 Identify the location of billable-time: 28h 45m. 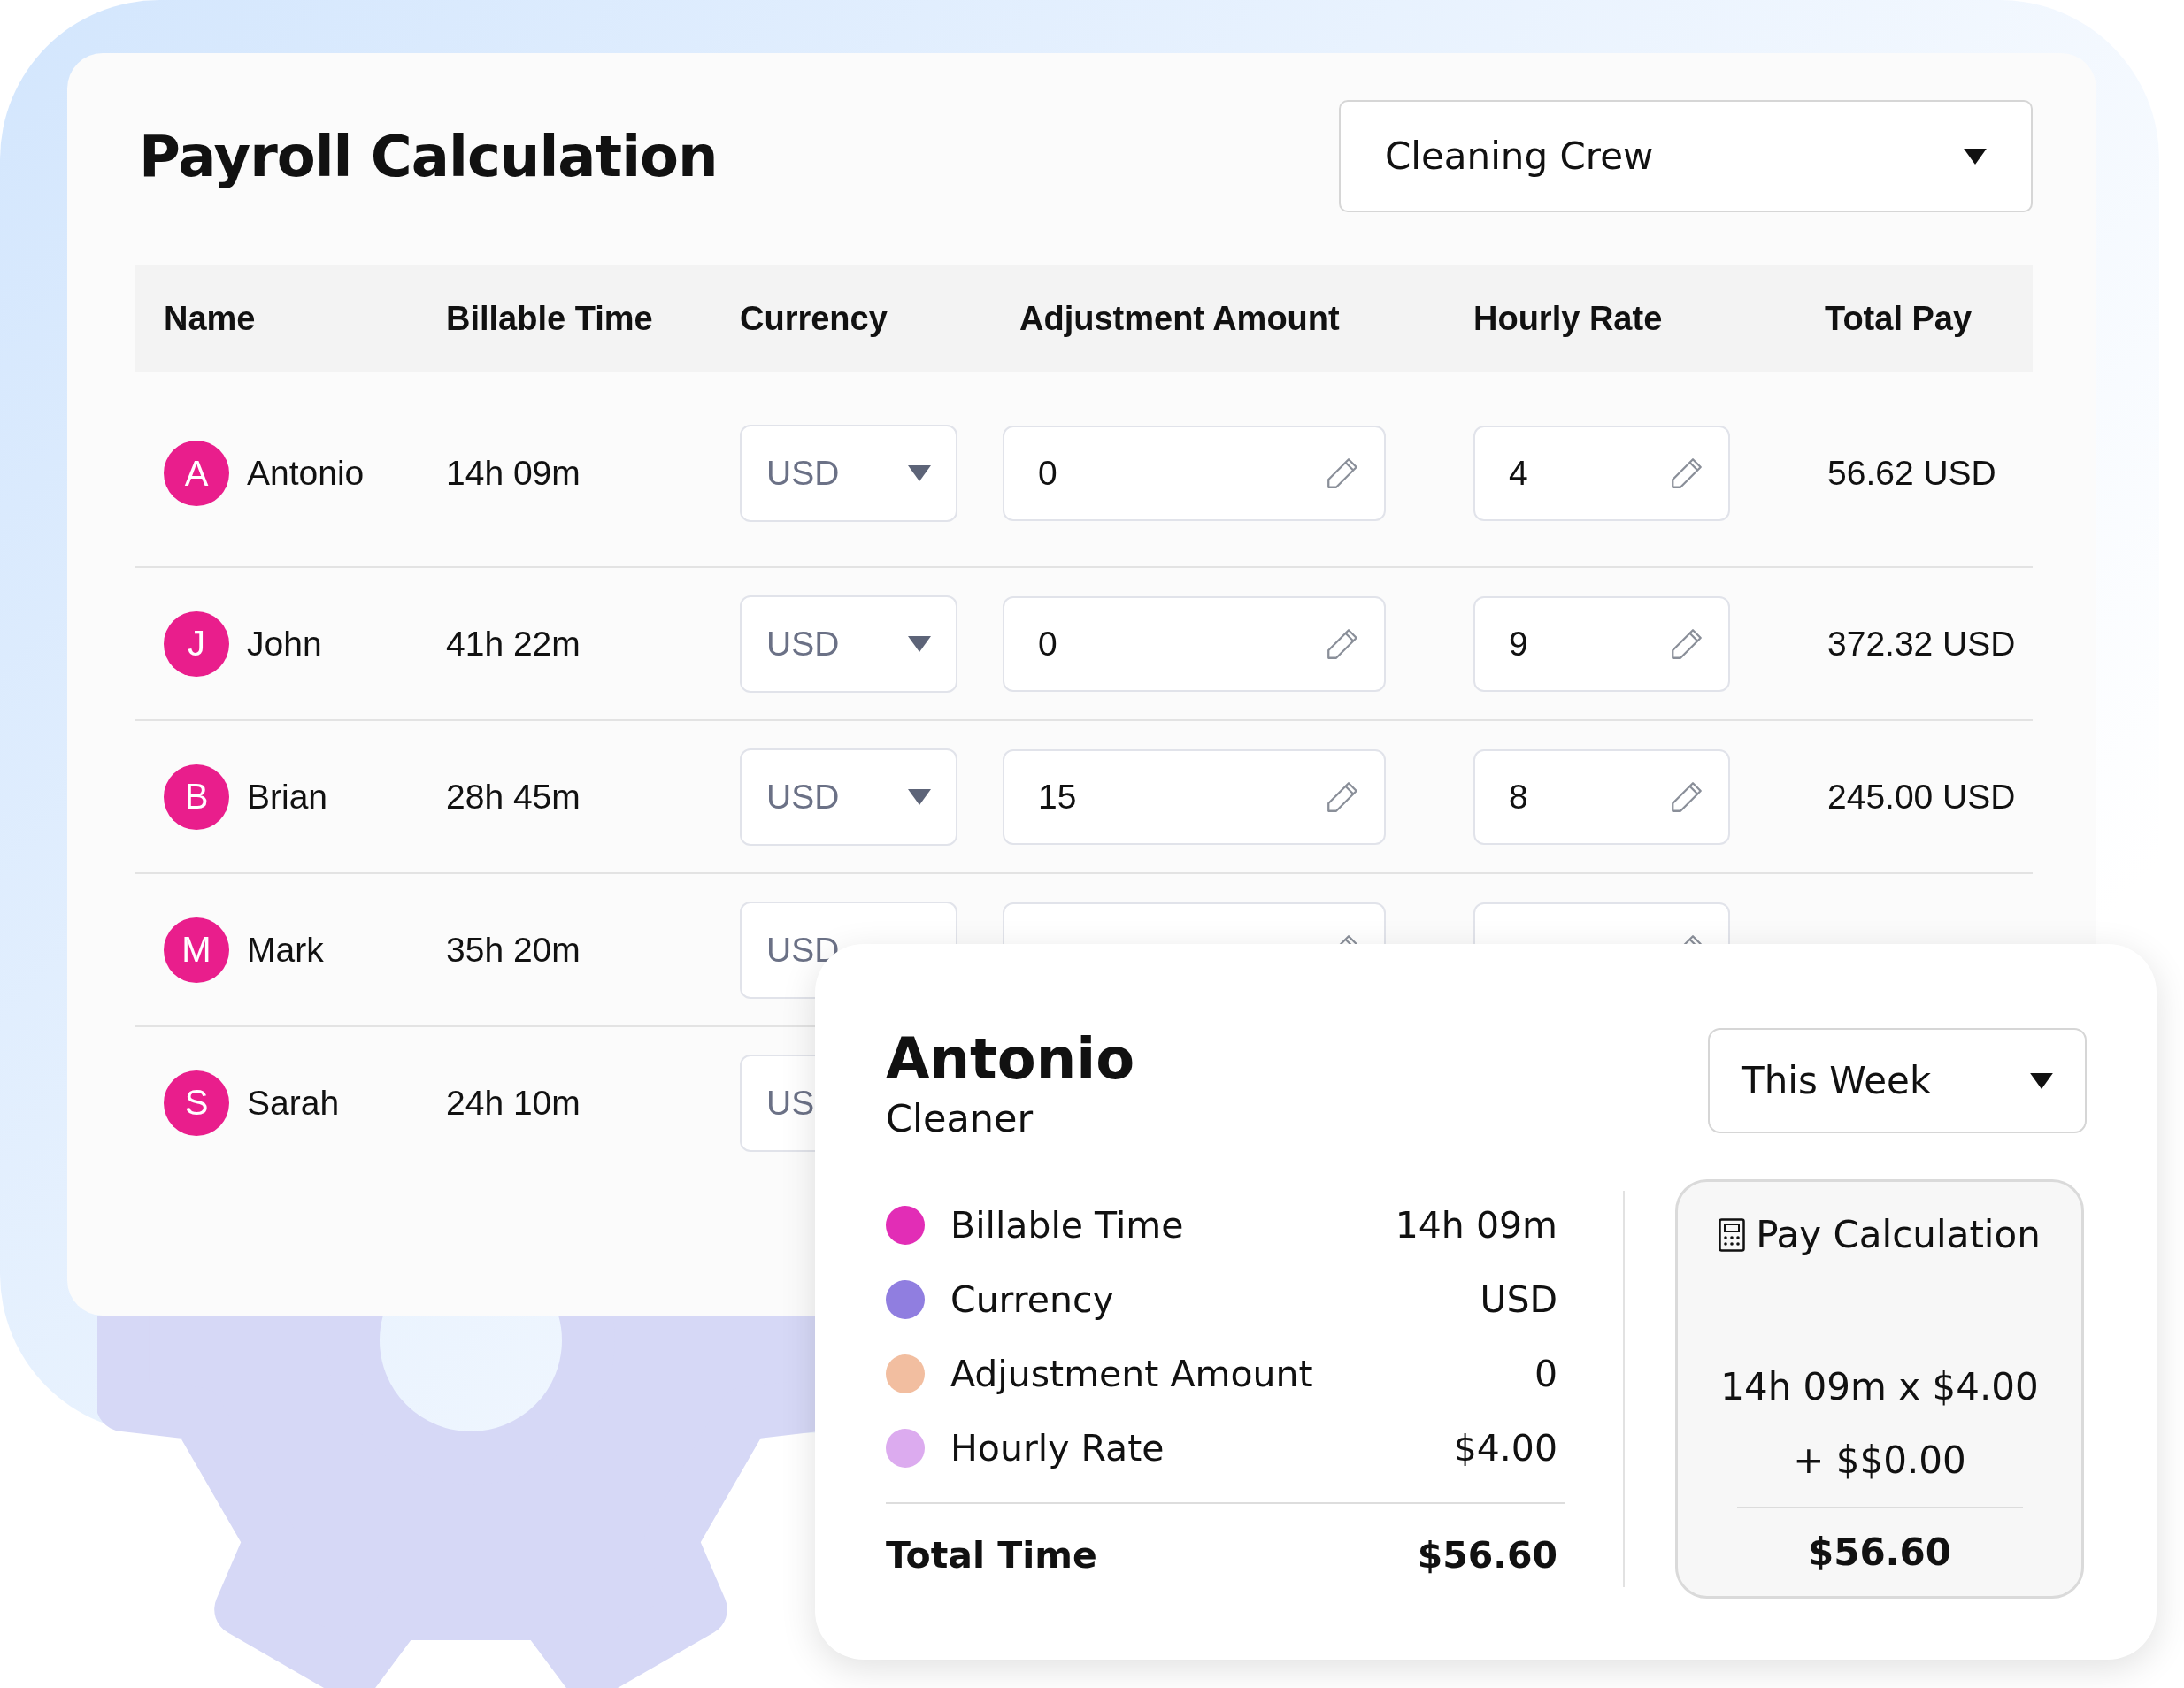
(513, 797).